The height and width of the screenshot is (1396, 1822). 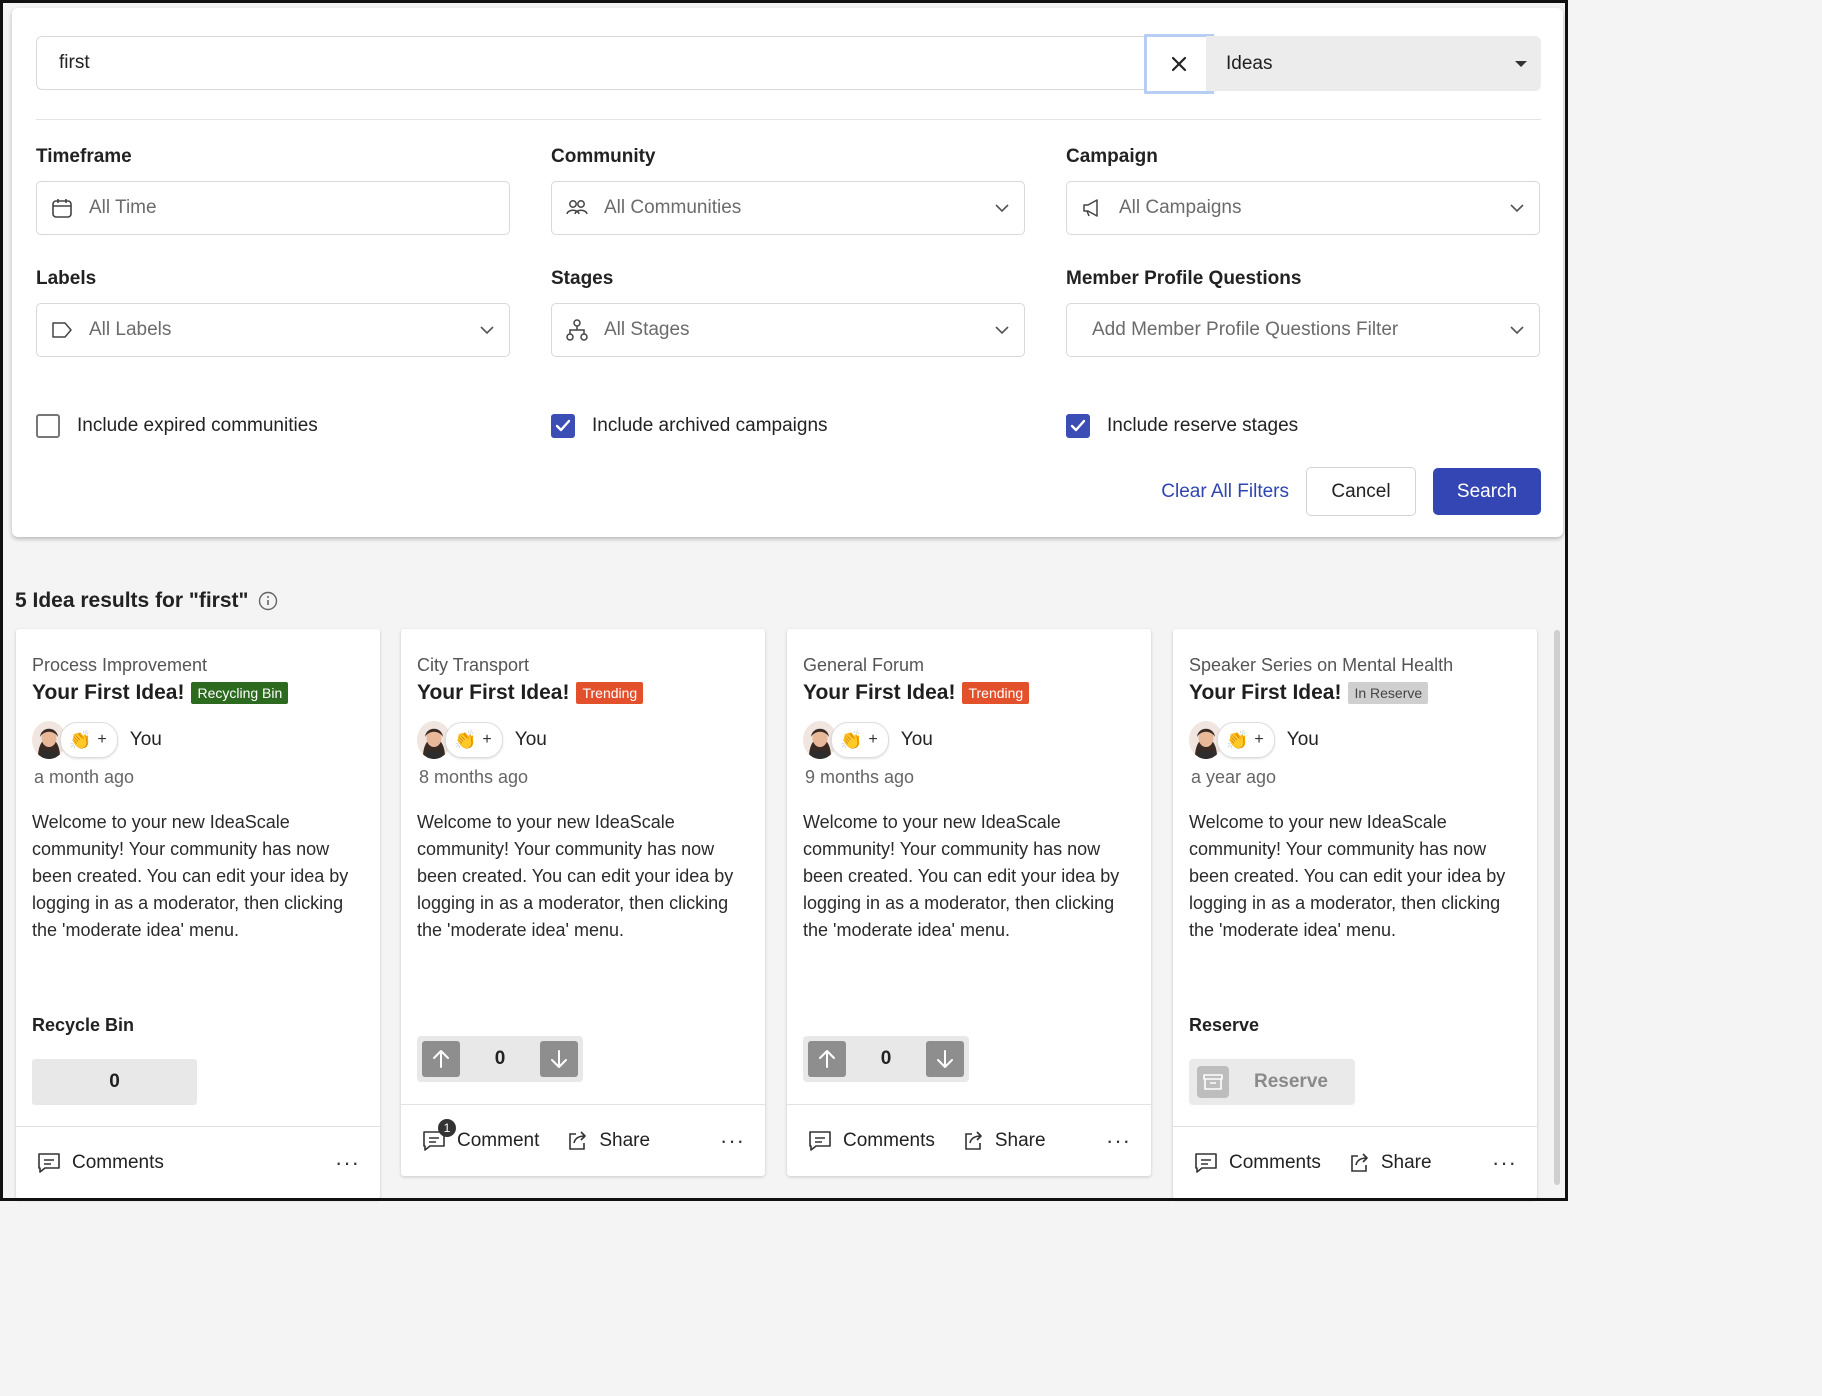 I want to click on card-timestamp: a month ago, so click(x=84, y=777).